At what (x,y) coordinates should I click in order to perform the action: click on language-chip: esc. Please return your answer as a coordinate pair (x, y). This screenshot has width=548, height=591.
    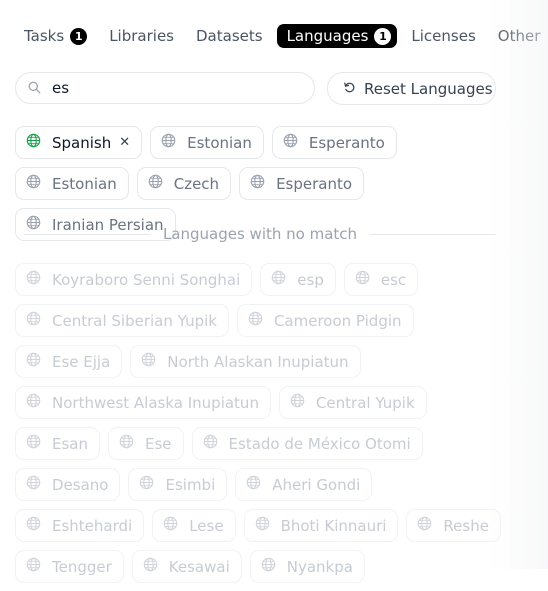
    Looking at the image, I should click on (381, 279).